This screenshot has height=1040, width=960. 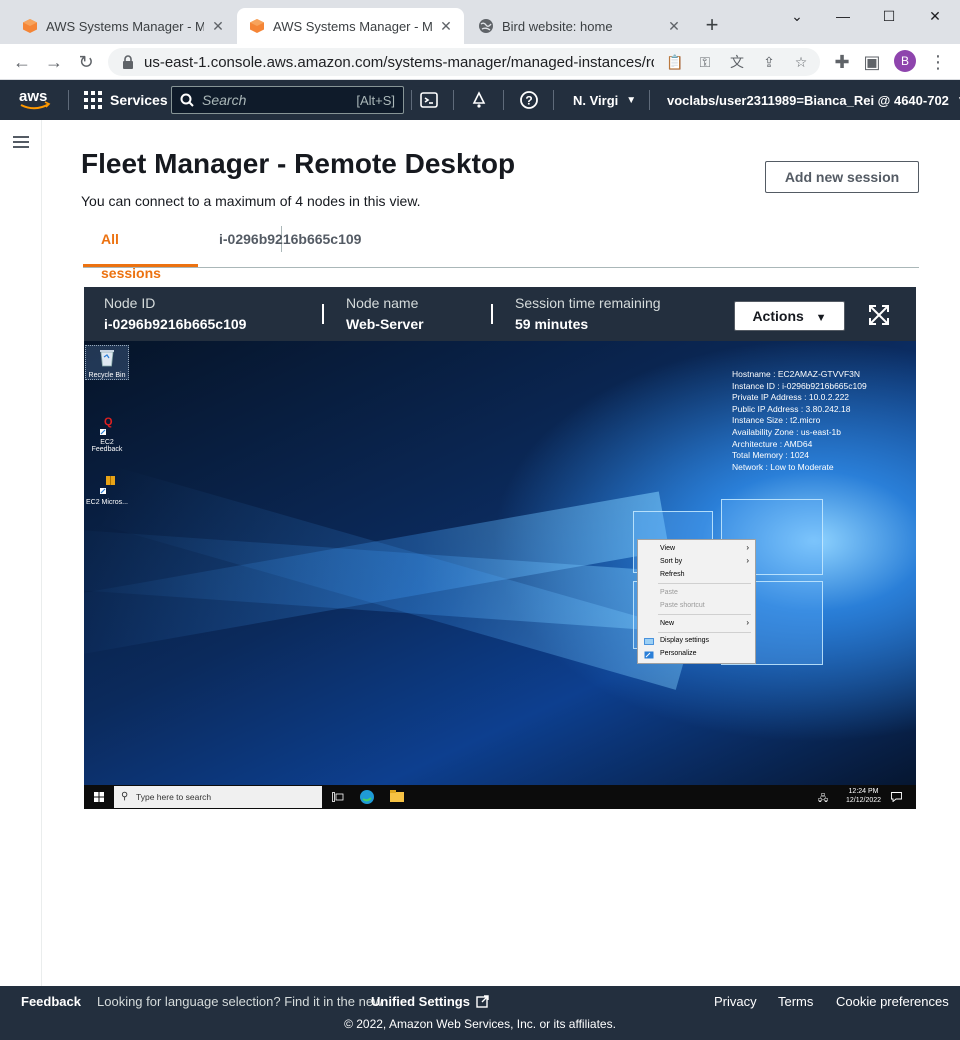 What do you see at coordinates (682, 605) in the screenshot?
I see `context-menu-paste-shortcut: Paste shortcut` at bounding box center [682, 605].